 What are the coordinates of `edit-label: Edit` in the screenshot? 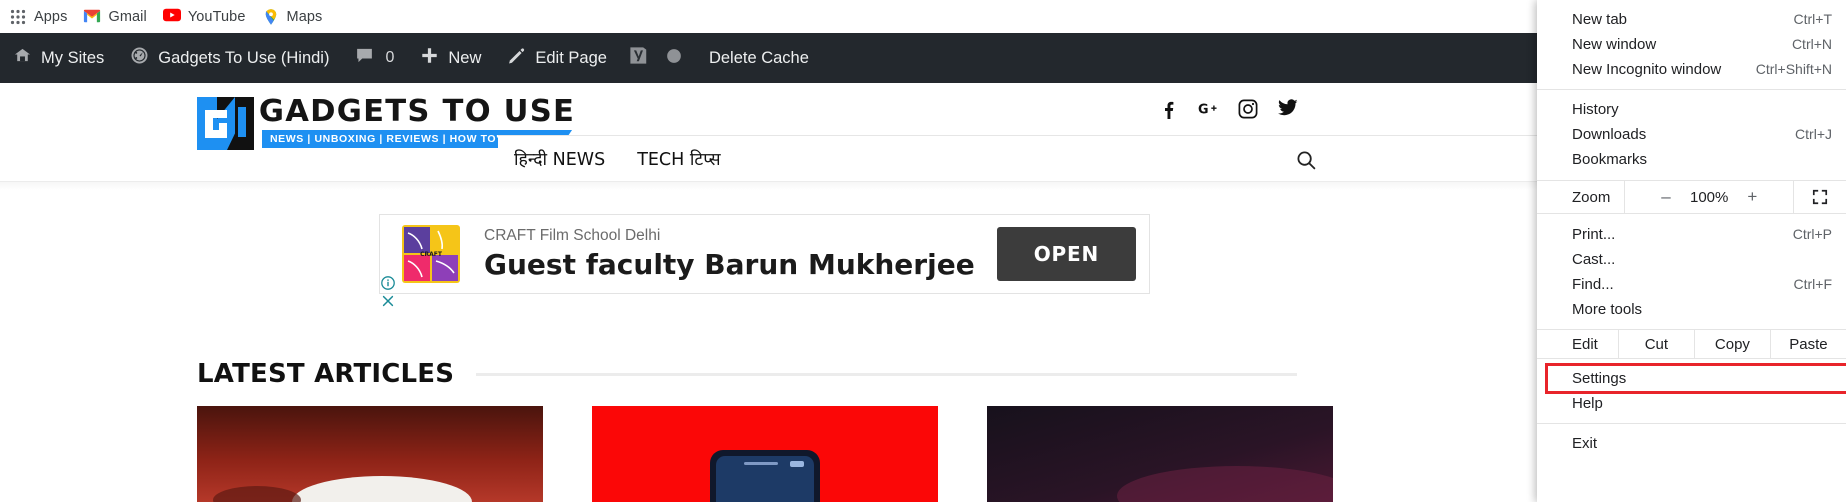 It's located at (1585, 344).